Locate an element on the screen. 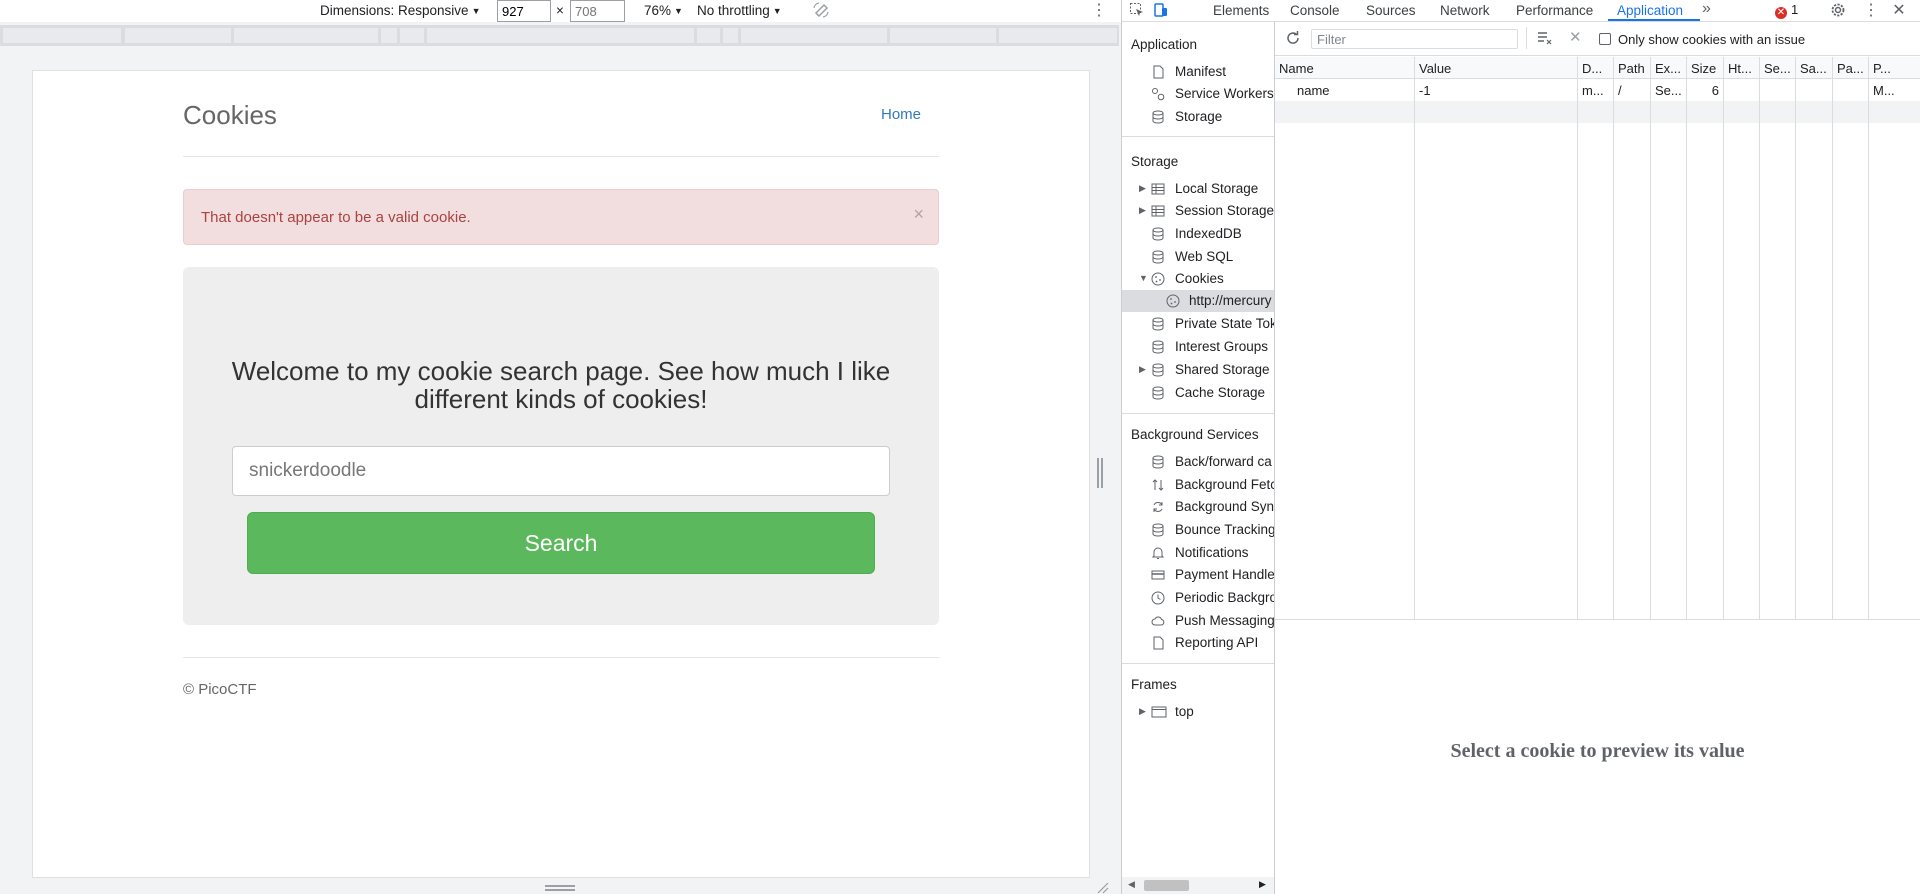 The width and height of the screenshot is (1920, 894). column-header-value: Value is located at coordinates (1496, 68).